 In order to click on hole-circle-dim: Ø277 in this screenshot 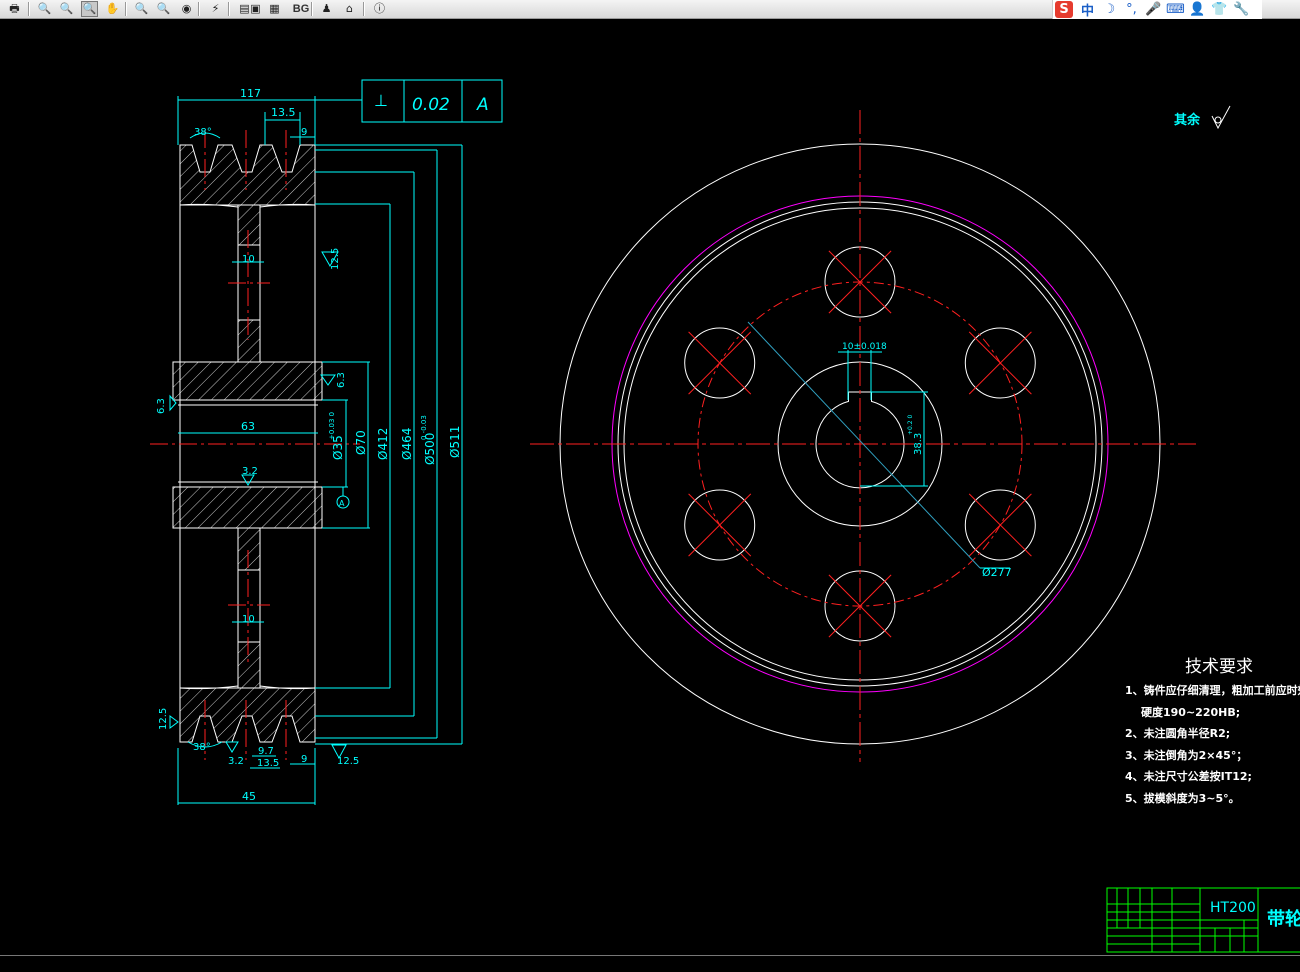, I will do `click(997, 572)`.